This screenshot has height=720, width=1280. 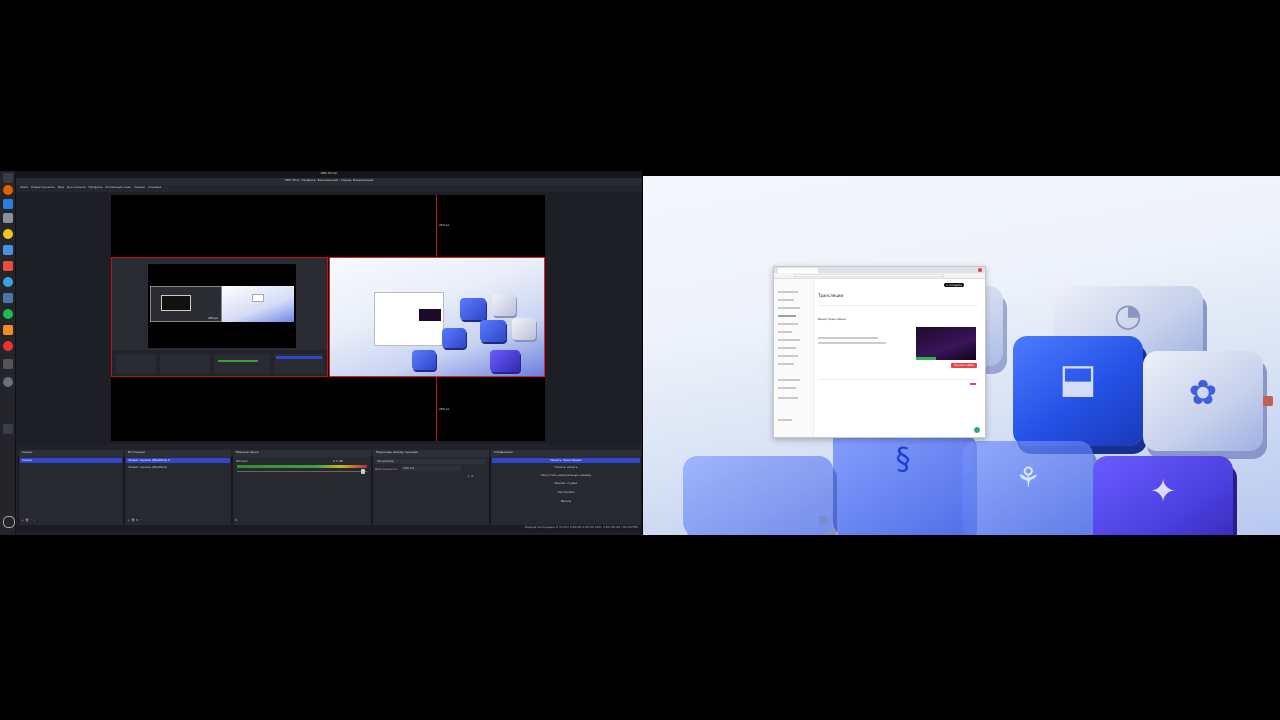 I want to click on preview-canvas: 254 px 484 px 256 px, so click(x=328, y=318).